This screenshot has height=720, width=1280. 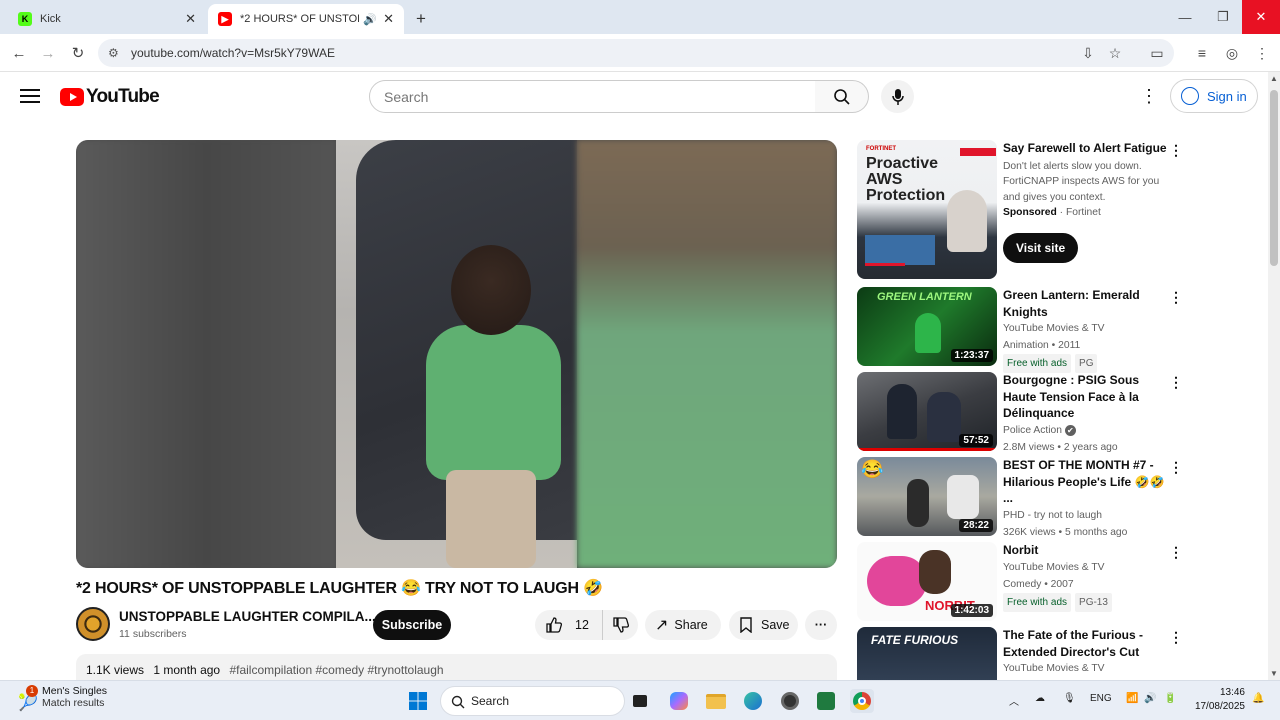 What do you see at coordinates (1232, 53) in the screenshot?
I see `profile-icon: ◎` at bounding box center [1232, 53].